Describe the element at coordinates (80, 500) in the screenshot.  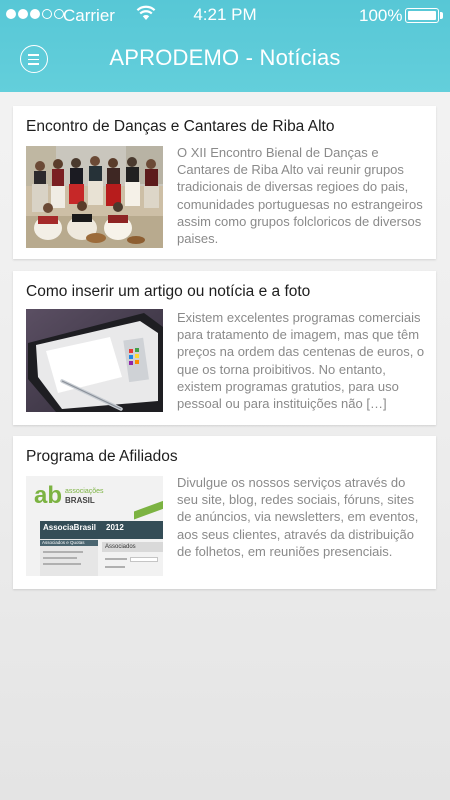
I see `ab-logo-bottom: BRASIL` at that location.